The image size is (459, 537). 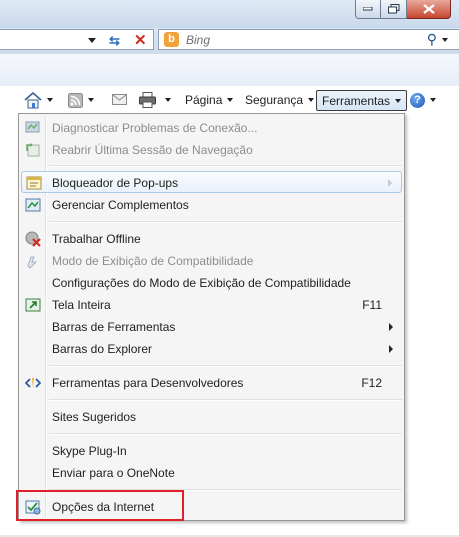 I want to click on help-button: ?, so click(x=423, y=100).